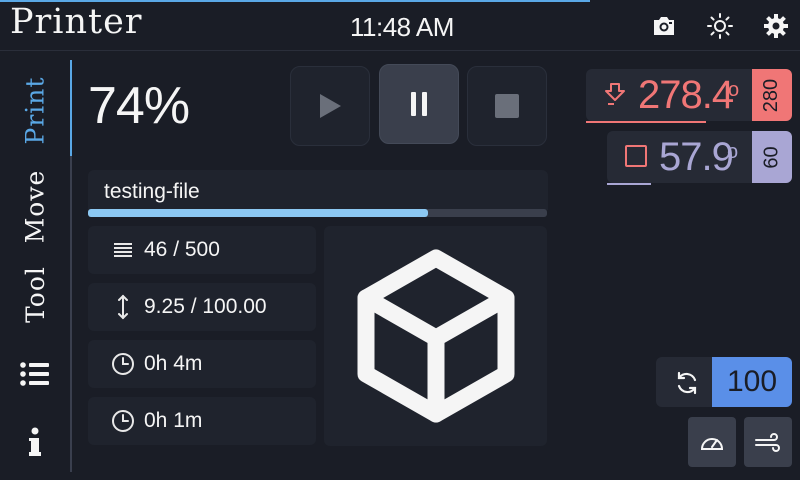 The width and height of the screenshot is (800, 480). I want to click on layers-stat: 46 / 500, so click(202, 250).